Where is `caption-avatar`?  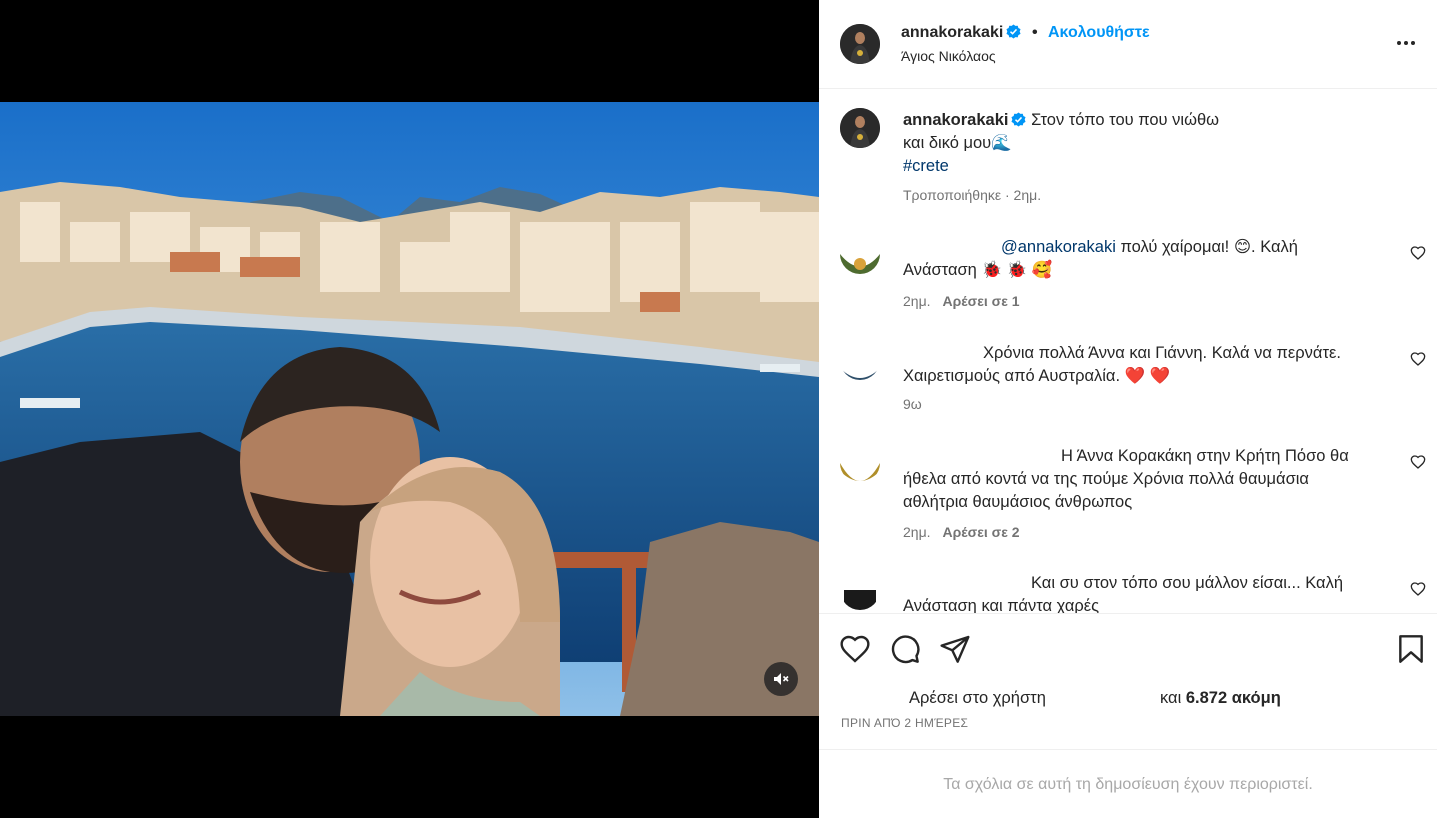
caption-avatar is located at coordinates (860, 128).